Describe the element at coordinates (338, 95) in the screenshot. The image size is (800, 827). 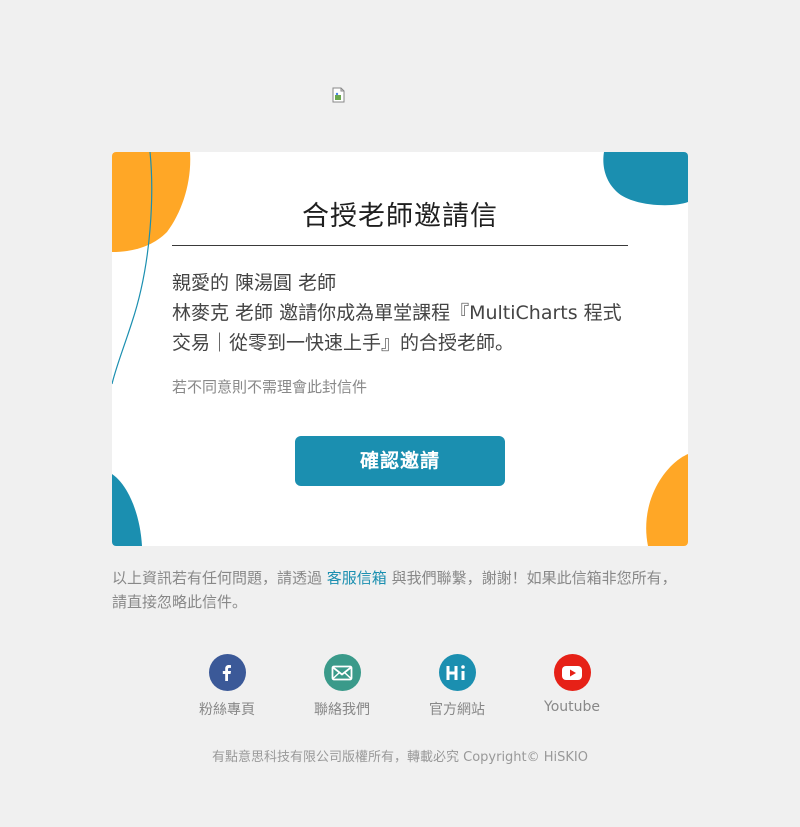
I see `logo-broken-image-icon` at that location.